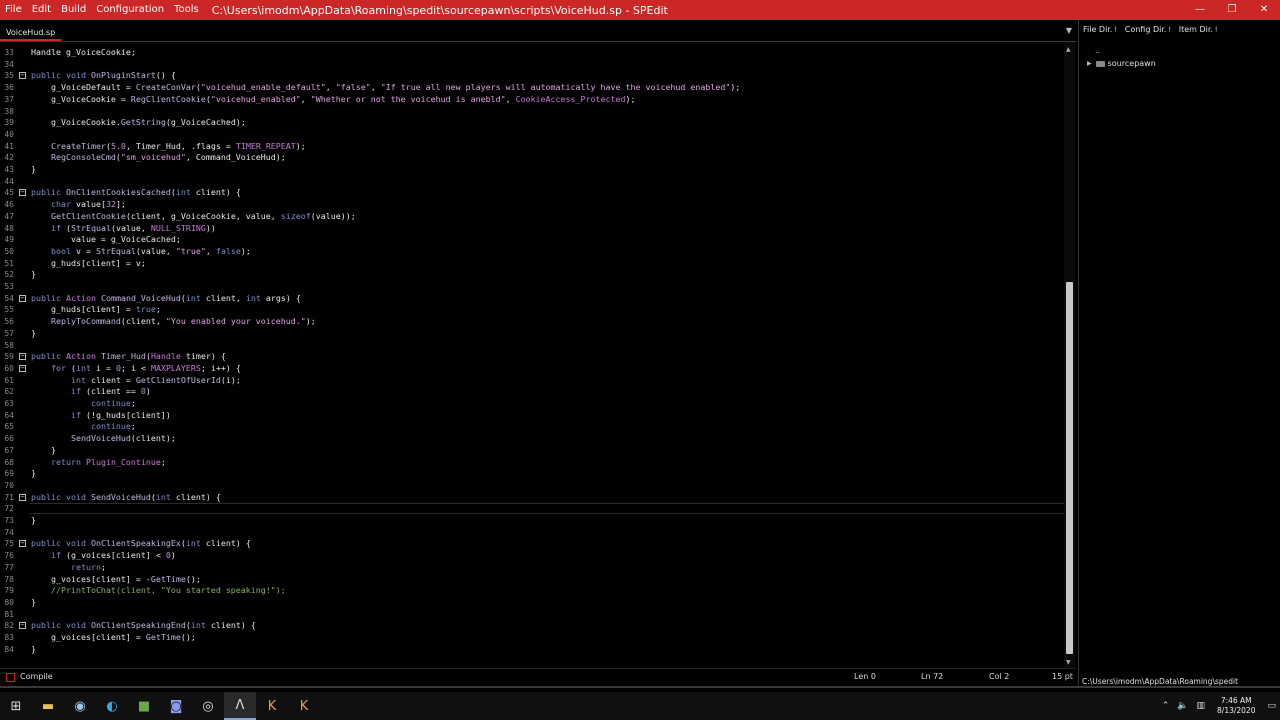 Image resolution: width=1280 pixels, height=720 pixels. I want to click on code-line: 80}, so click(532, 603).